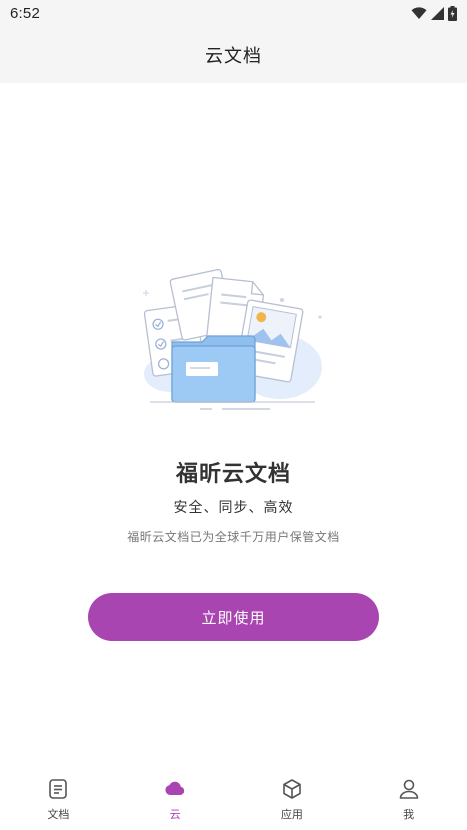  I want to click on tab-label: 应用, so click(291, 814).